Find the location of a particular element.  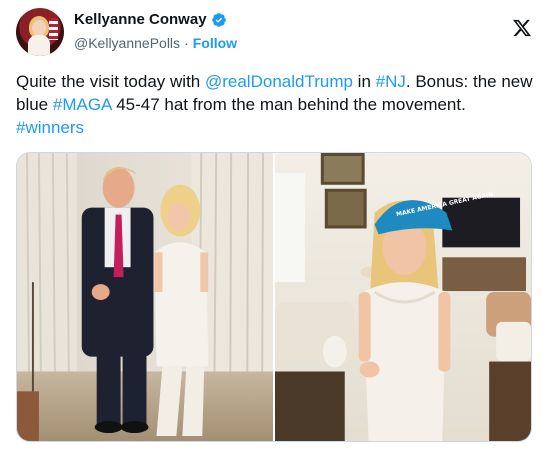

hashtag-link-maga: #MAGA is located at coordinates (82, 104).